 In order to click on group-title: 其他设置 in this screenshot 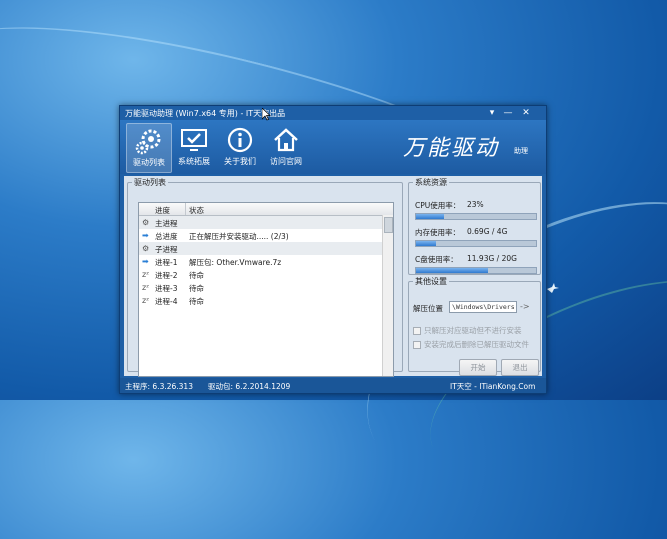, I will do `click(431, 281)`.